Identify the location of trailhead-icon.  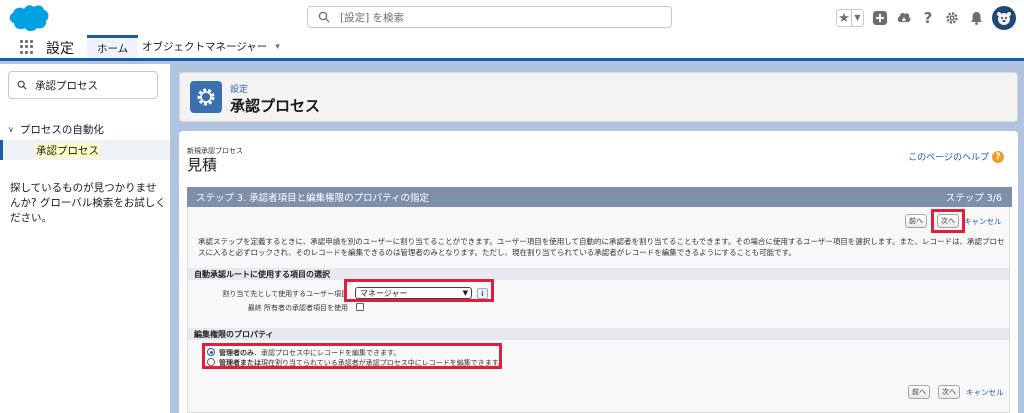
(904, 18).